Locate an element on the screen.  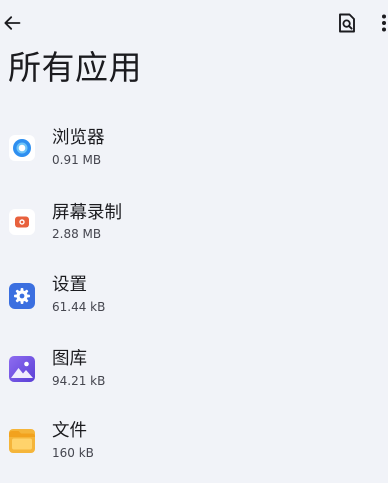
search-document-icon is located at coordinates (347, 23).